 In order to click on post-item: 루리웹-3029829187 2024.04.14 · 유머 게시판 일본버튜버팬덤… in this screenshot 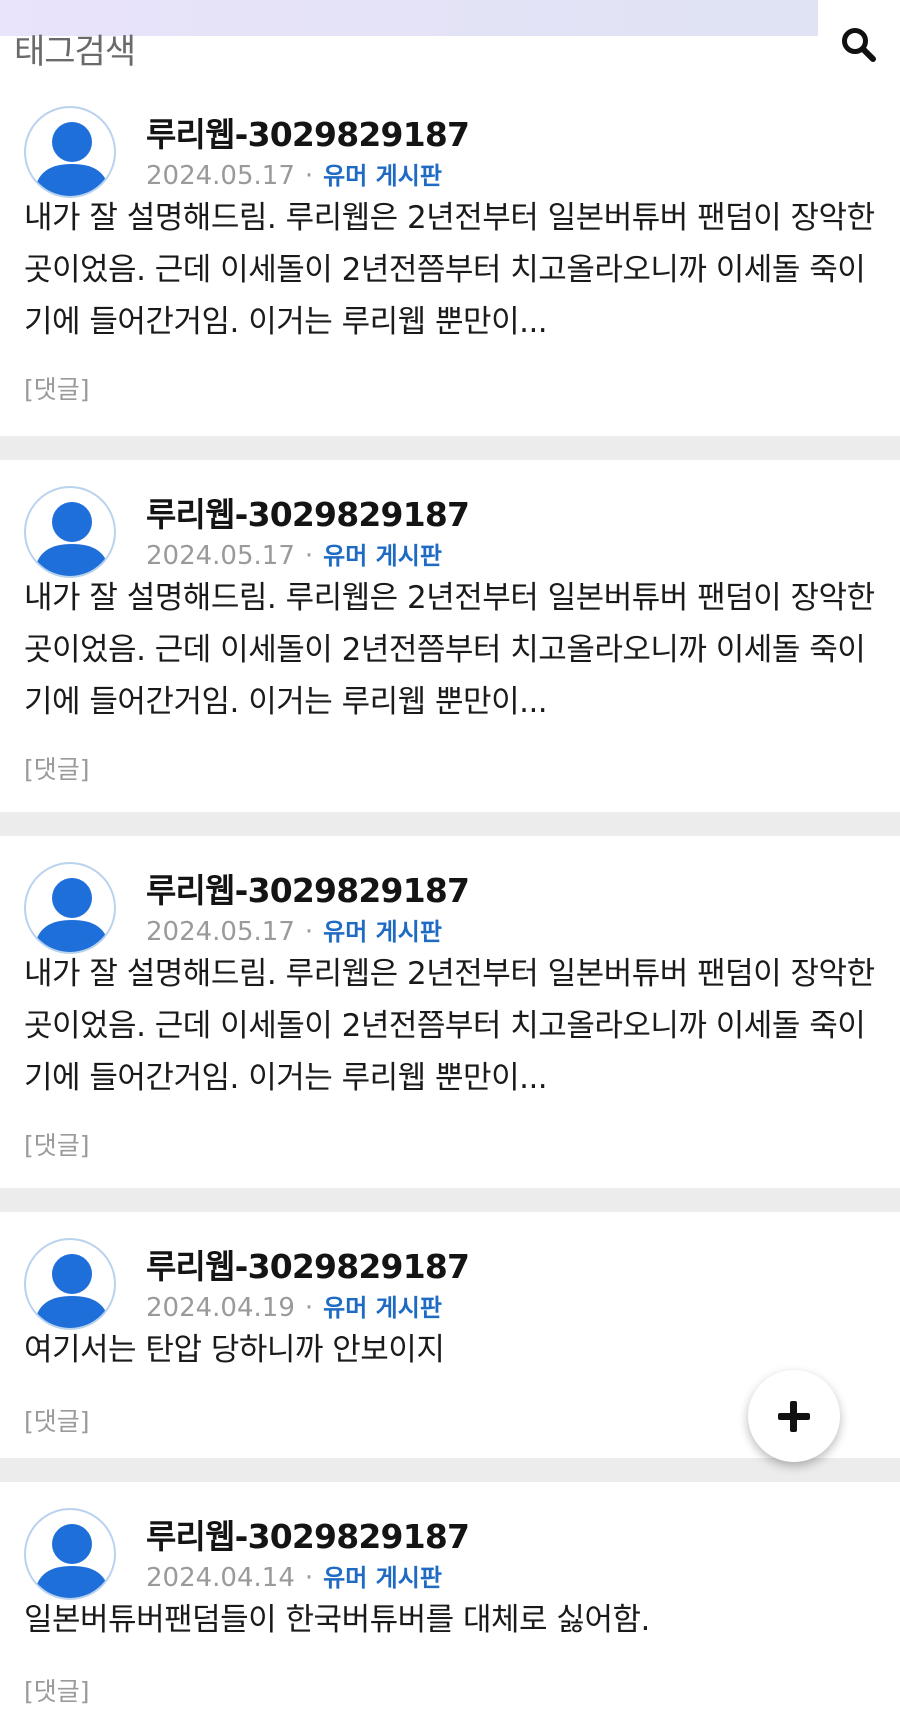, I will do `click(450, 1606)`.